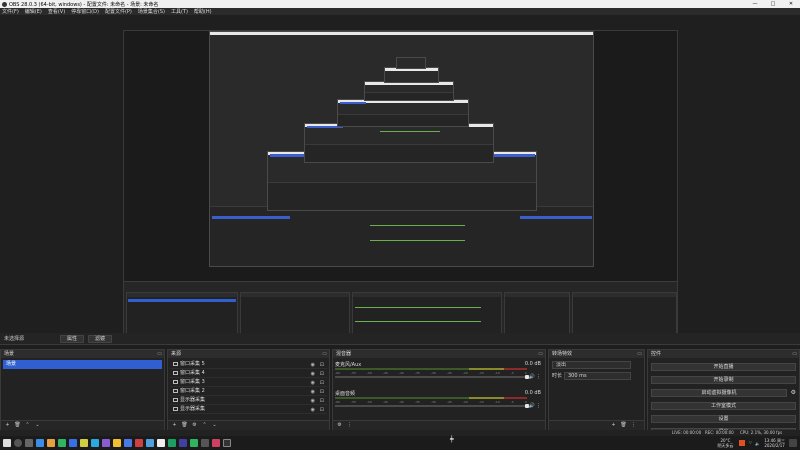 This screenshot has width=800, height=450. What do you see at coordinates (72, 338) in the screenshot?
I see `properties-button: 属性` at bounding box center [72, 338].